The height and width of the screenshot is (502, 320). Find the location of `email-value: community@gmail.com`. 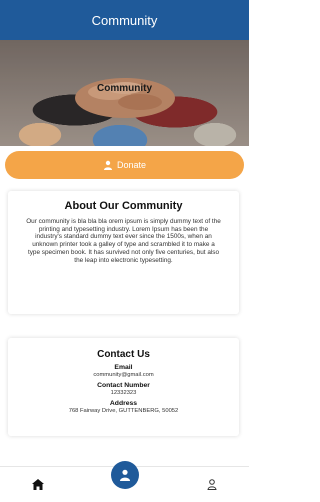

email-value: community@gmail.com is located at coordinates (123, 375).